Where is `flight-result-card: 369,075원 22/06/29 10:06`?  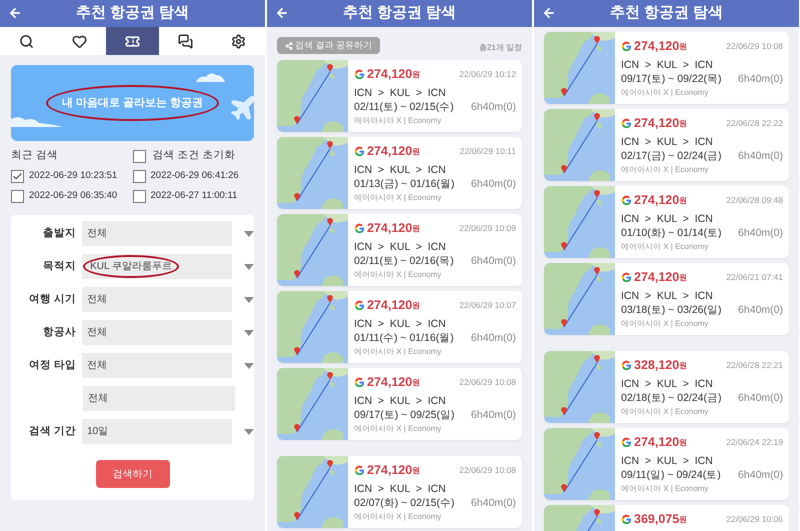 flight-result-card: 369,075원 22/06/29 10:06 is located at coordinates (666, 518).